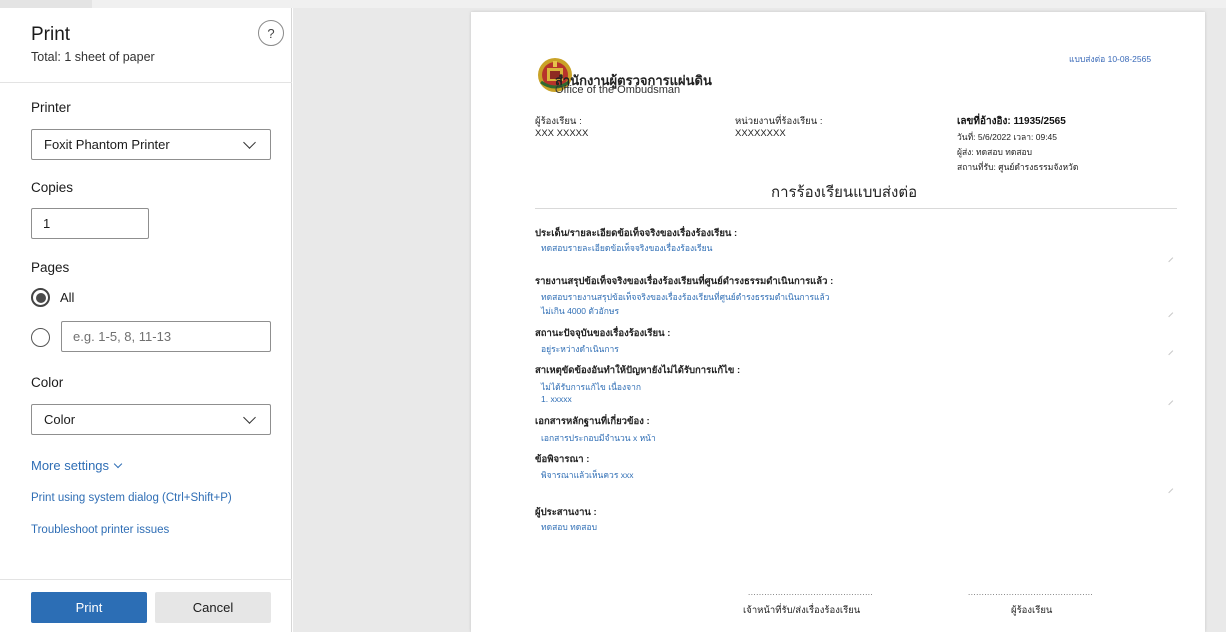  I want to click on pages-all-label: All, so click(67, 297).